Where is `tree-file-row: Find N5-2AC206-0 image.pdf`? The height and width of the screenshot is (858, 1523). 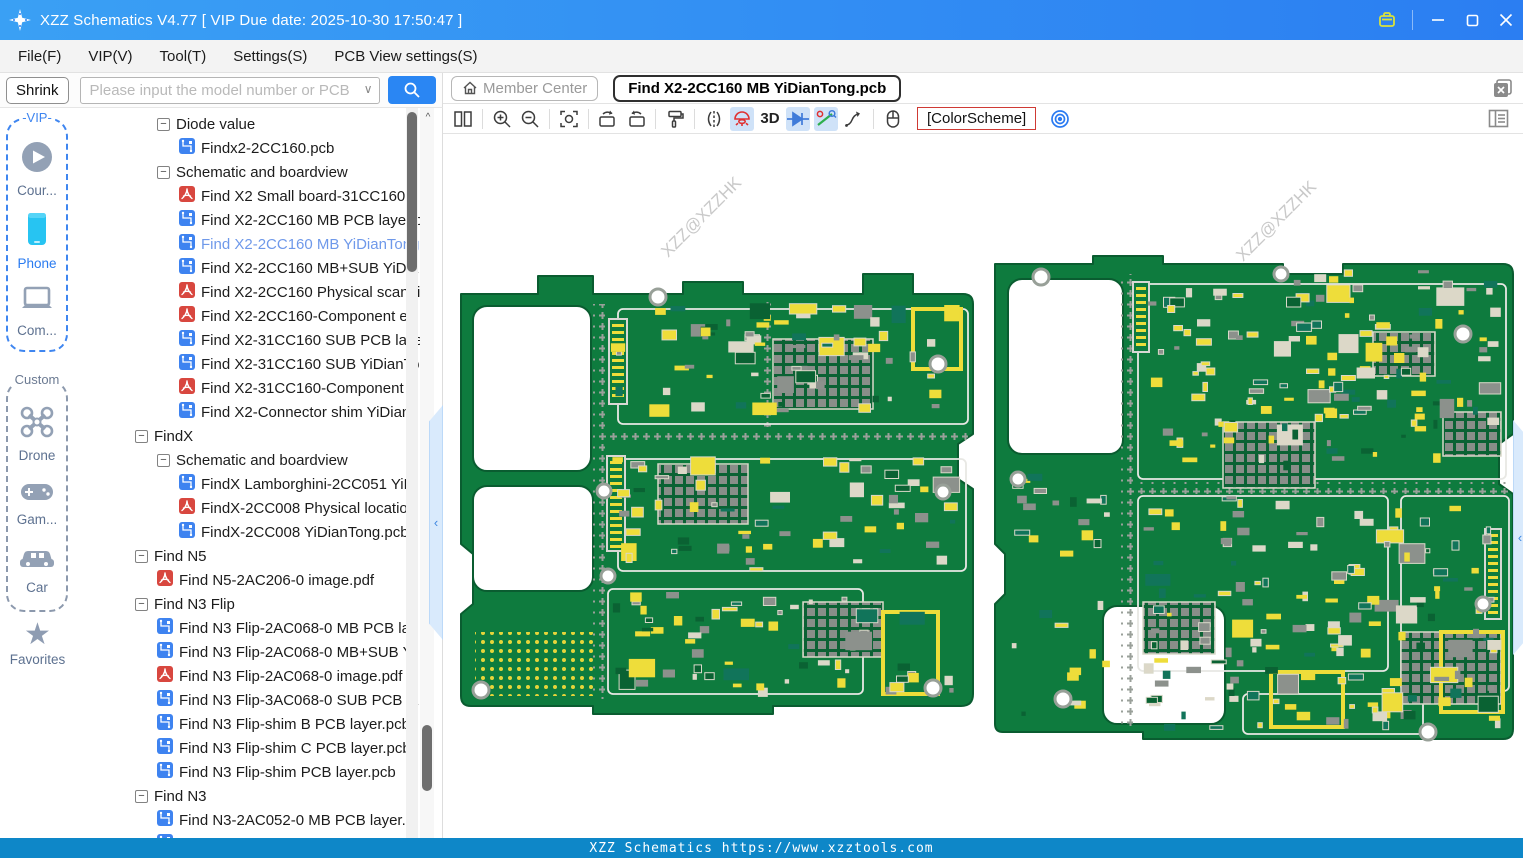 tree-file-row: Find N5-2AC206-0 image.pdf is located at coordinates (240, 580).